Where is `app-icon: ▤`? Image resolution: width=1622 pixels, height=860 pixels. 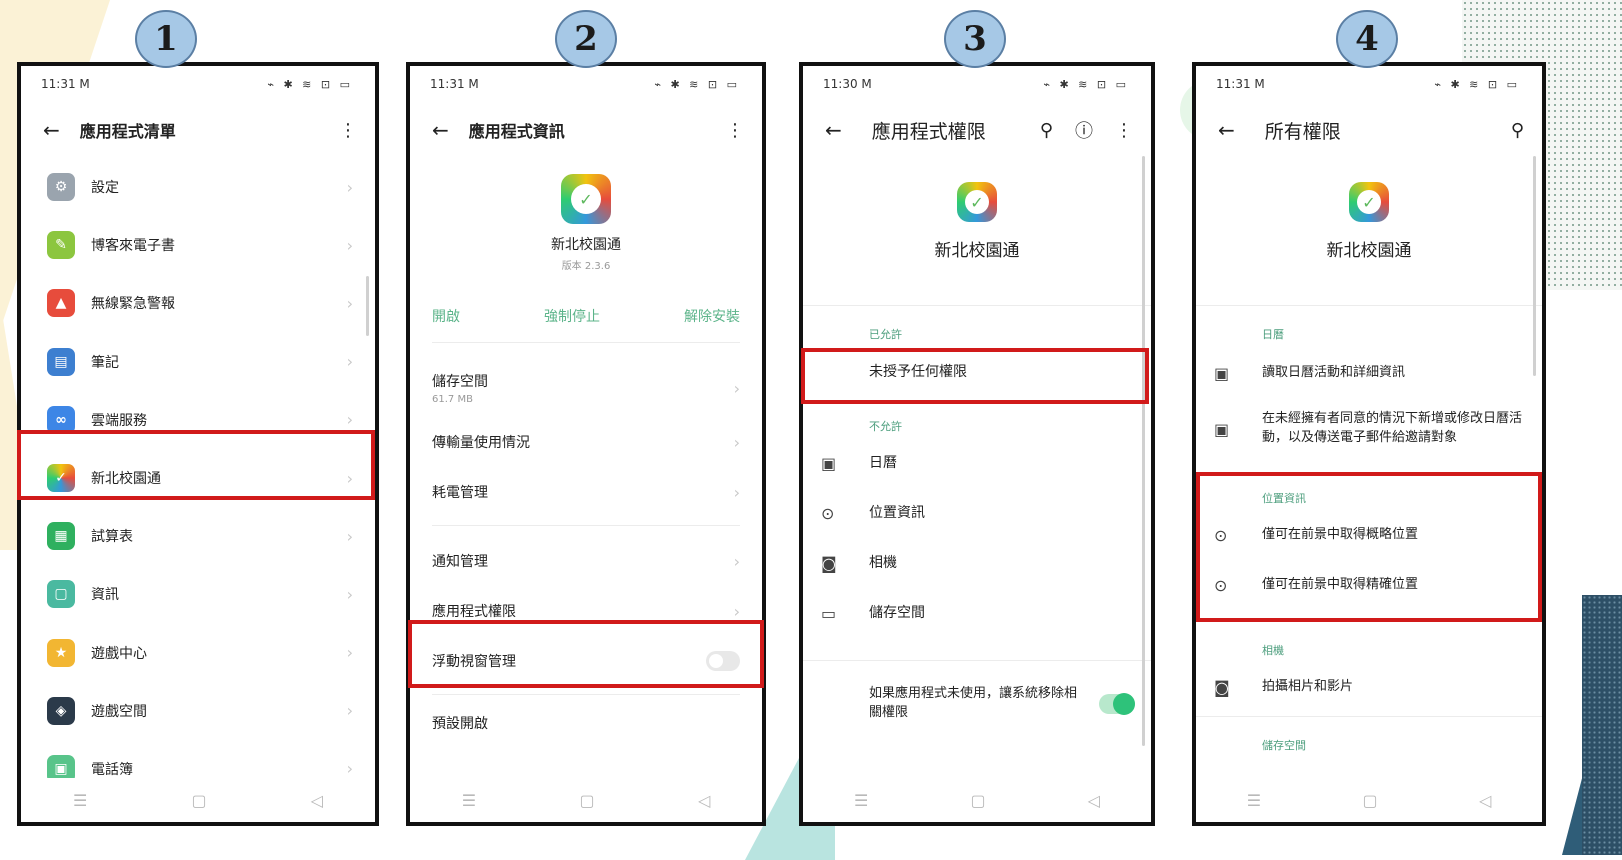
app-icon: ▤ is located at coordinates (61, 361).